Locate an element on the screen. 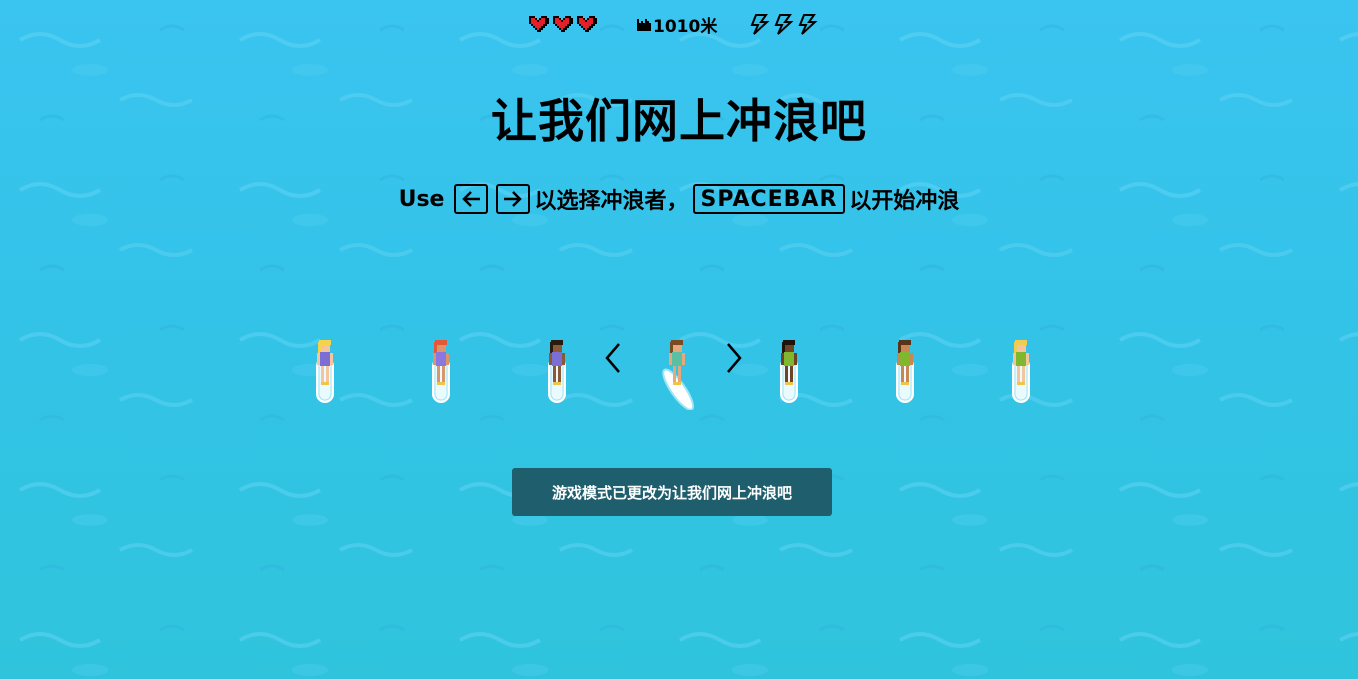 The image size is (1358, 679). surfer-selector is located at coordinates (679, 370).